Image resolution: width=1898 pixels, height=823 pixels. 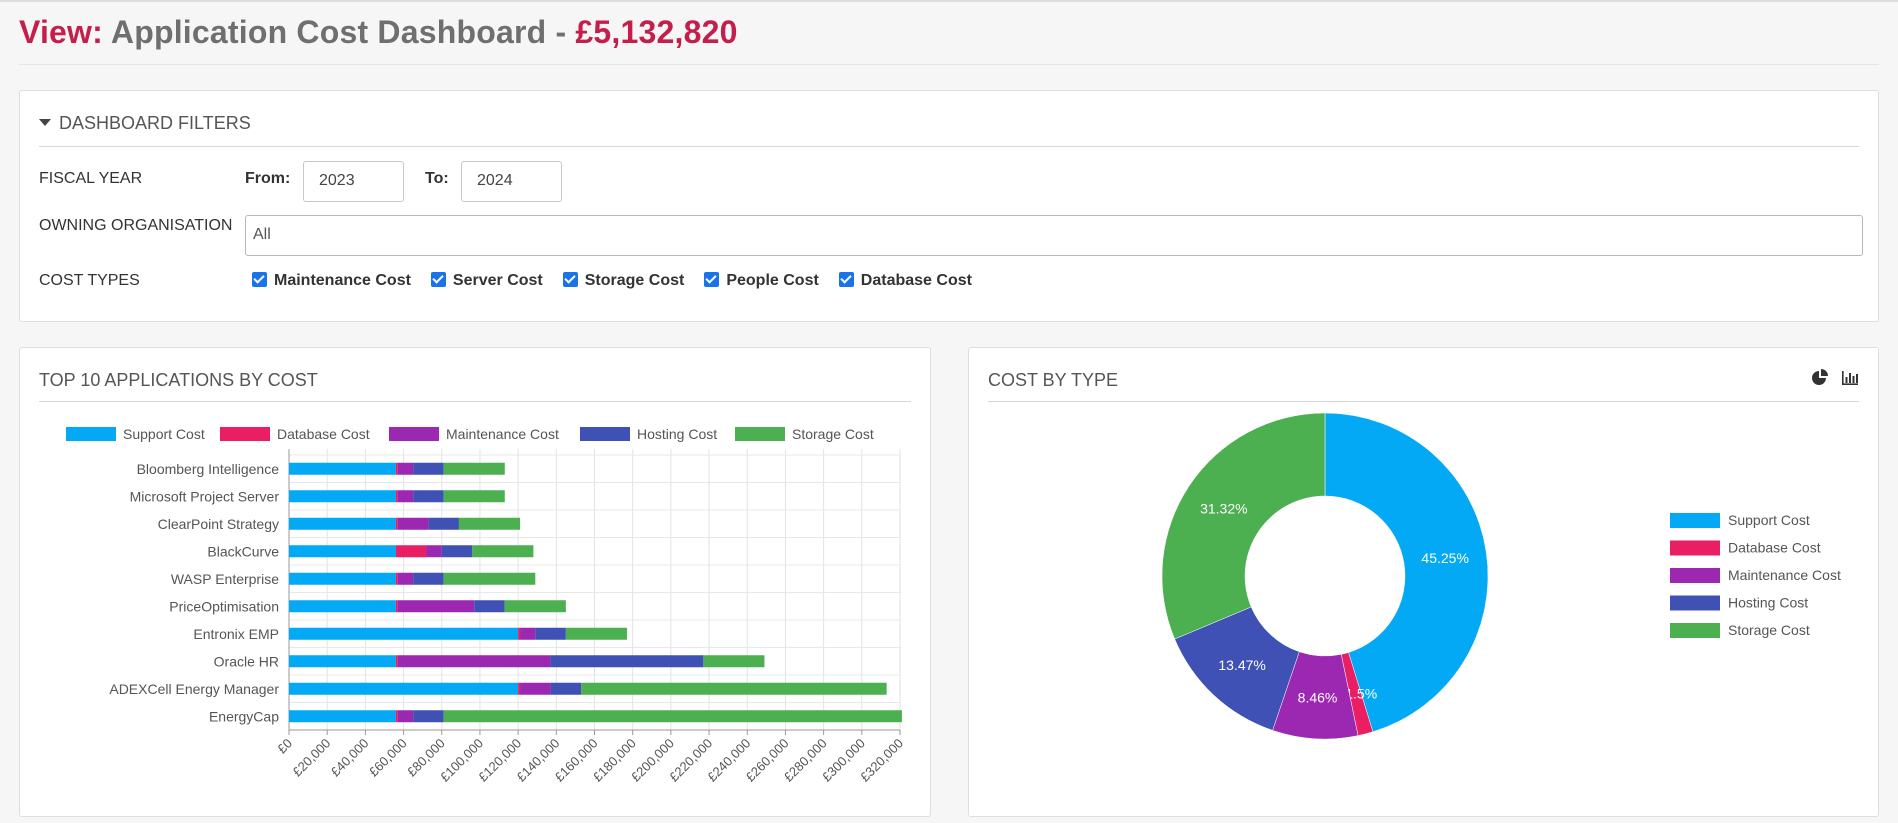 What do you see at coordinates (224, 606) in the screenshot?
I see `category-label: PriceOptimisation` at bounding box center [224, 606].